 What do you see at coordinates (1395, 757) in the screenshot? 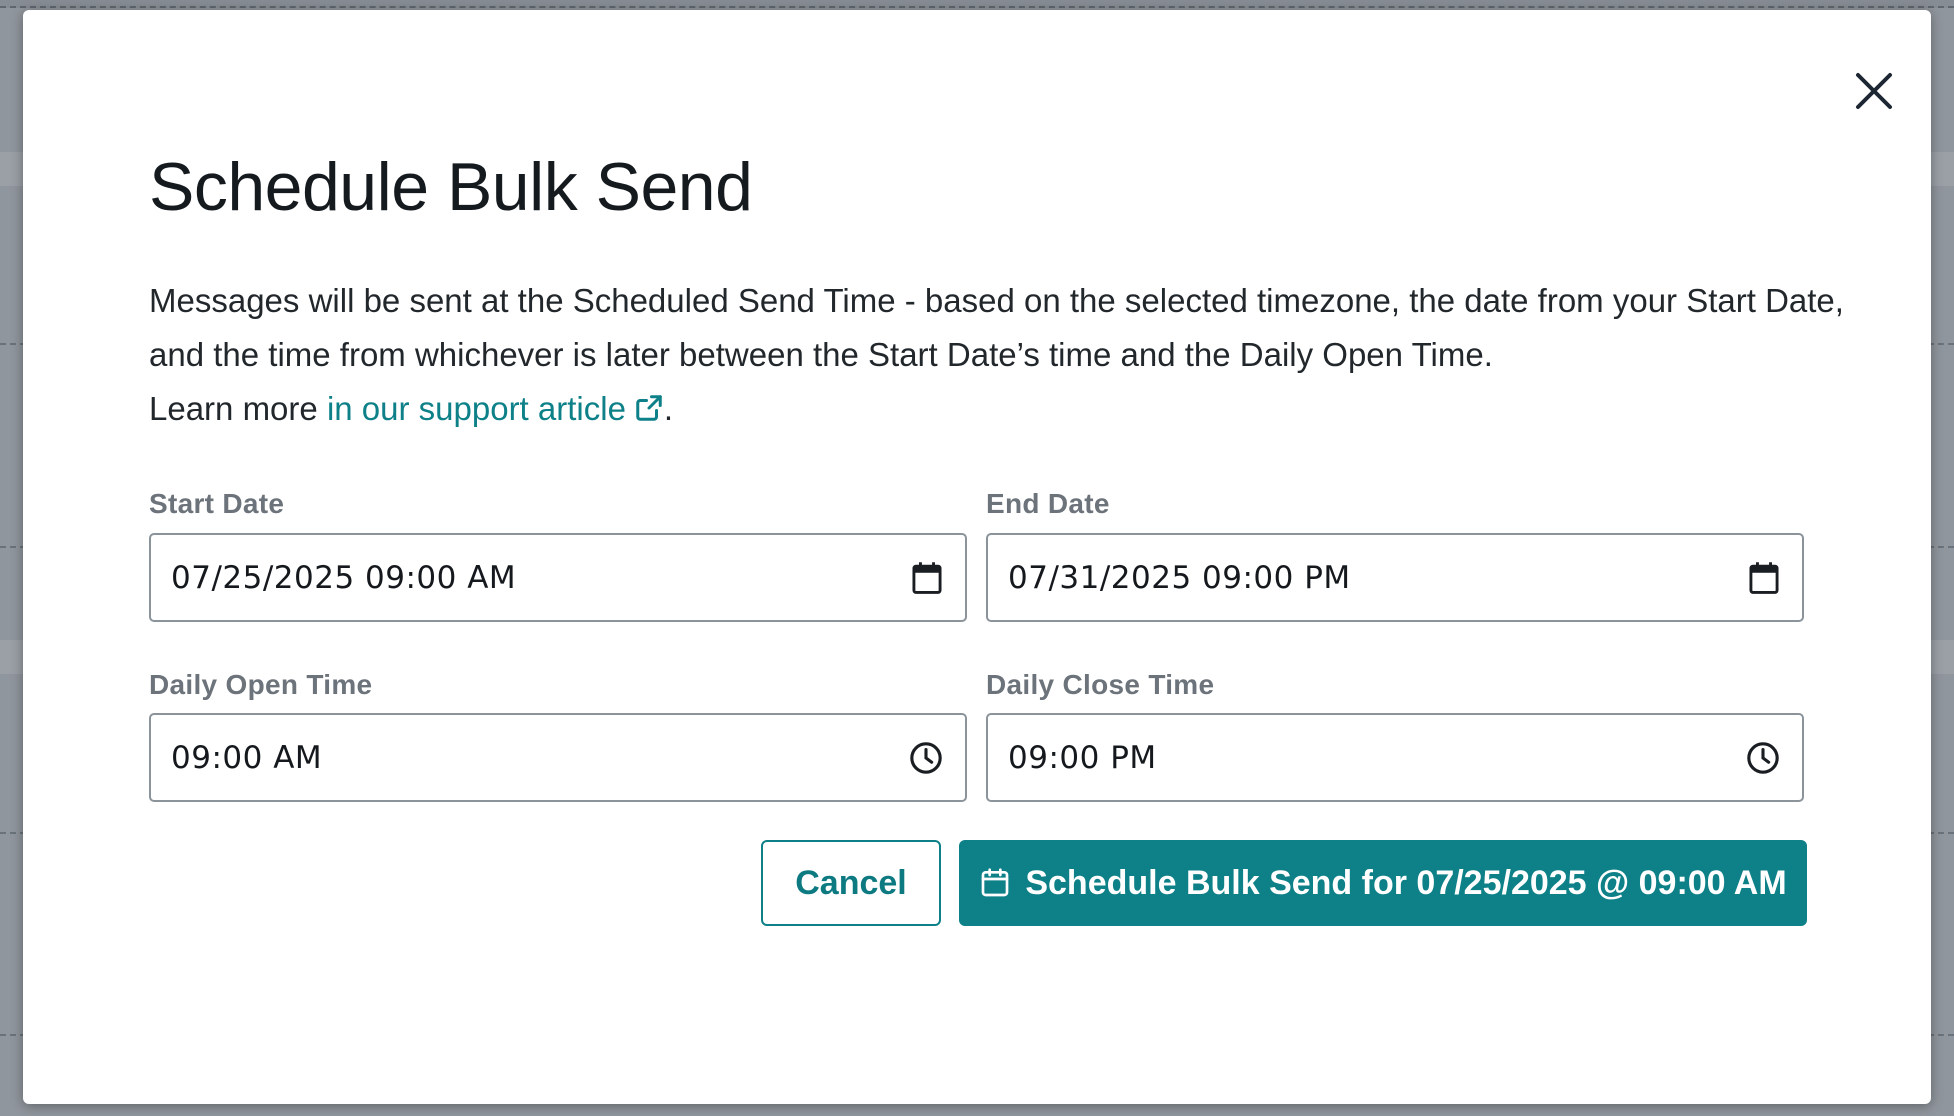
I see `daily-close-time-field: 09:00 PM` at bounding box center [1395, 757].